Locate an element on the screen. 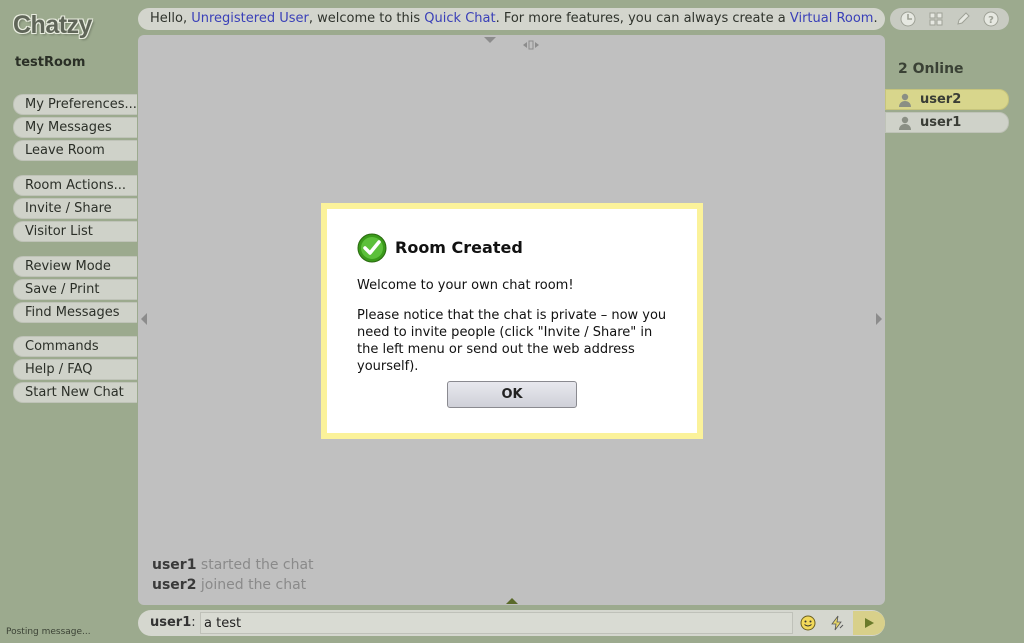 This screenshot has width=1024, height=643. message-text: joined the chat is located at coordinates (253, 585).